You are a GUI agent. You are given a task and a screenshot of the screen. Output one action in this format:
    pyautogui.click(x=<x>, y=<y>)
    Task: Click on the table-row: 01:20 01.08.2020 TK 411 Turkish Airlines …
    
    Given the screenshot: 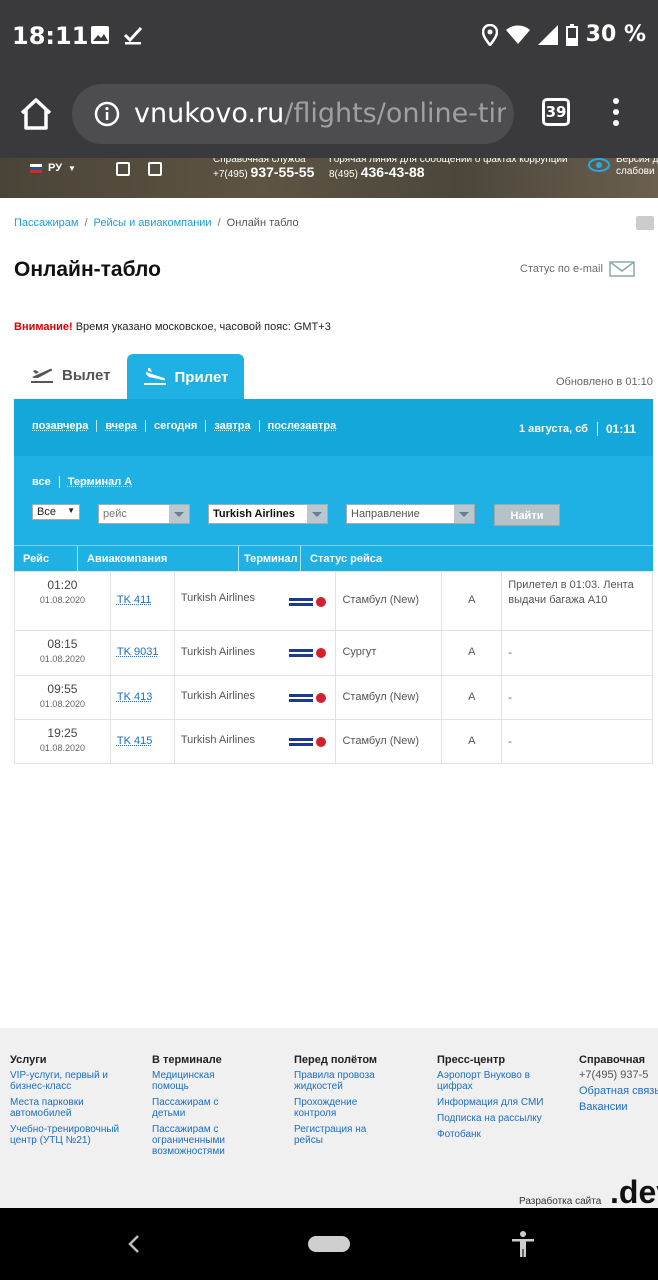 What is the action you would take?
    pyautogui.click(x=334, y=601)
    